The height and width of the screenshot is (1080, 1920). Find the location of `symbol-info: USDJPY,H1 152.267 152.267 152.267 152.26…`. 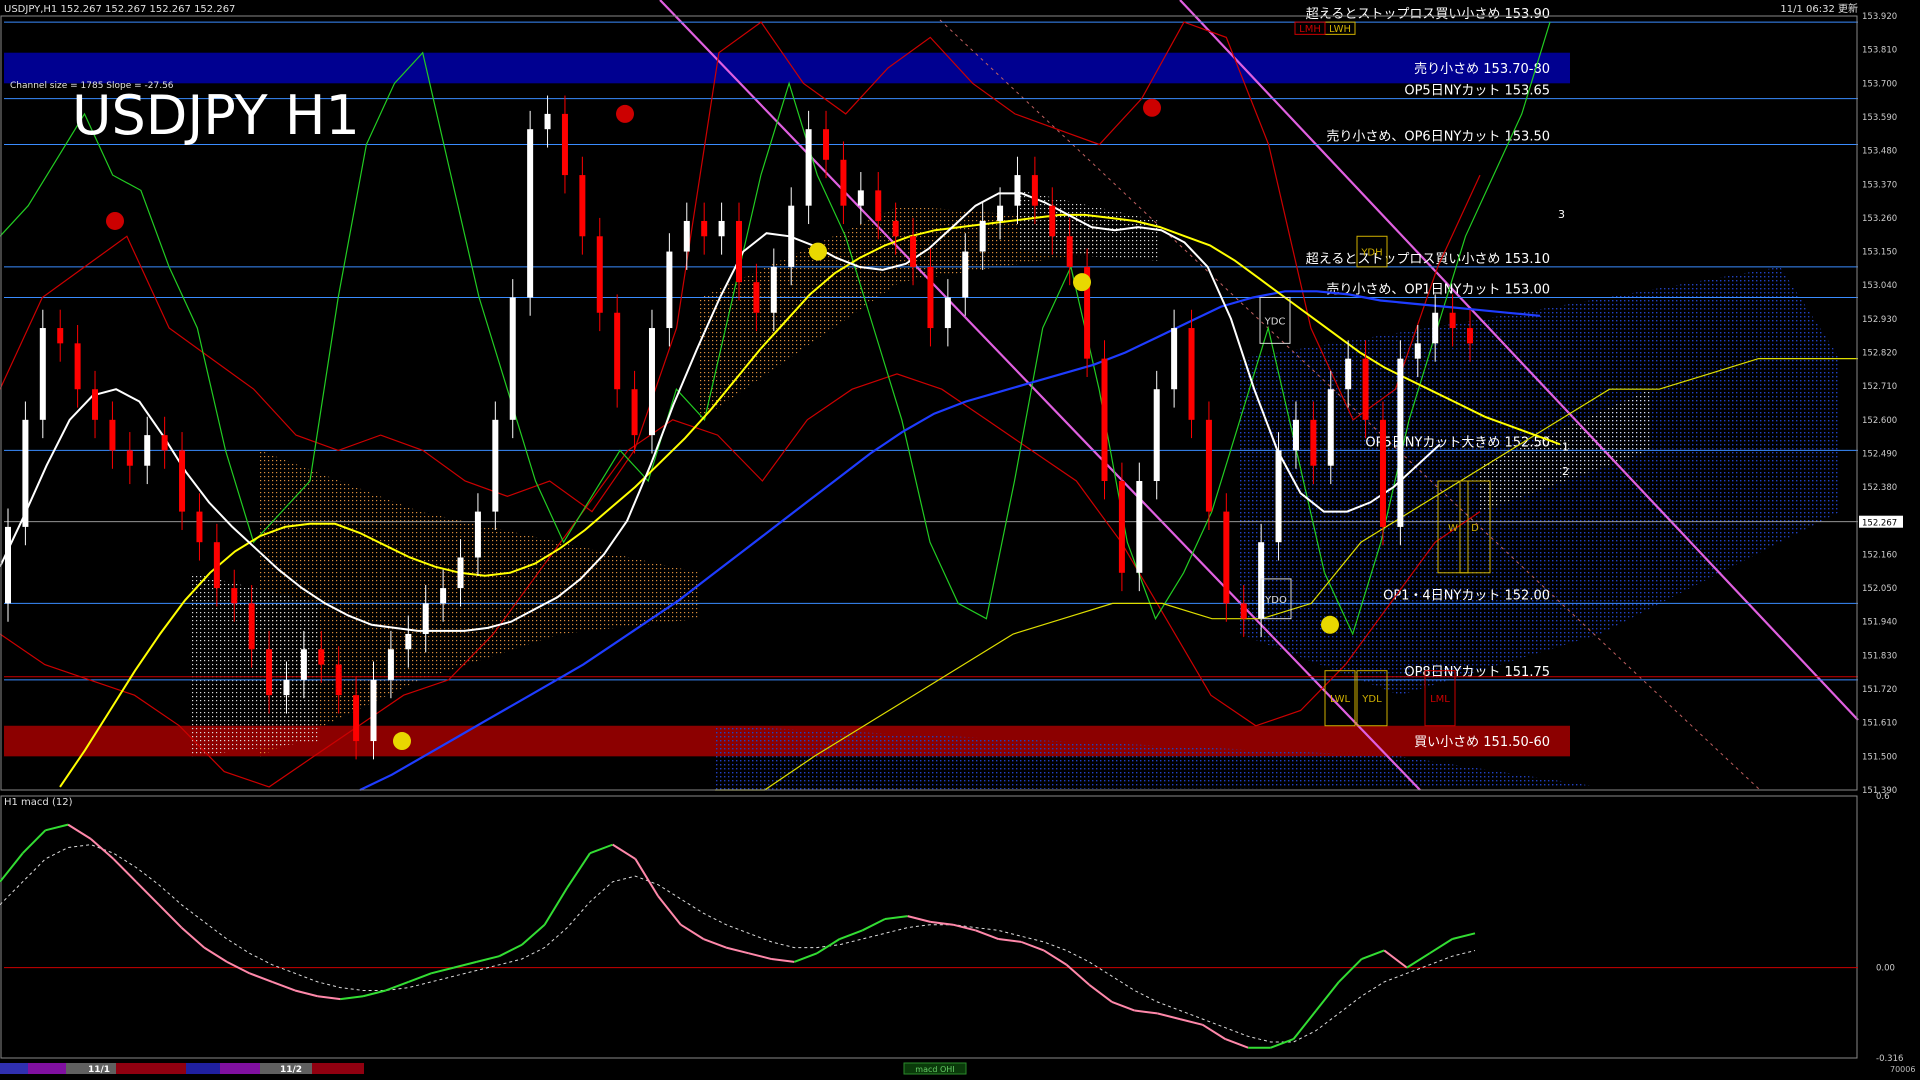

symbol-info: USDJPY,H1 152.267 152.267 152.267 152.26… is located at coordinates (119, 9).